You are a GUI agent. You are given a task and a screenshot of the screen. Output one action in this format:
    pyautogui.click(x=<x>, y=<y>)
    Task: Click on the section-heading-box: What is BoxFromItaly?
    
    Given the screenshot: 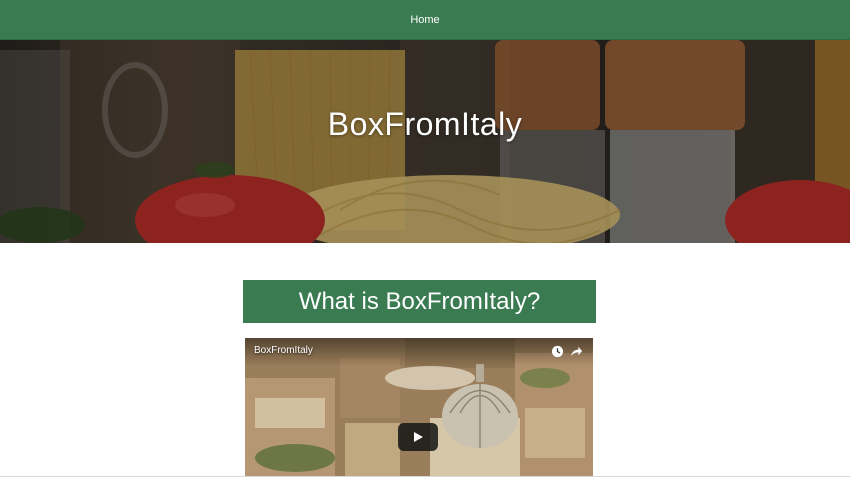 What is the action you would take?
    pyautogui.click(x=419, y=301)
    